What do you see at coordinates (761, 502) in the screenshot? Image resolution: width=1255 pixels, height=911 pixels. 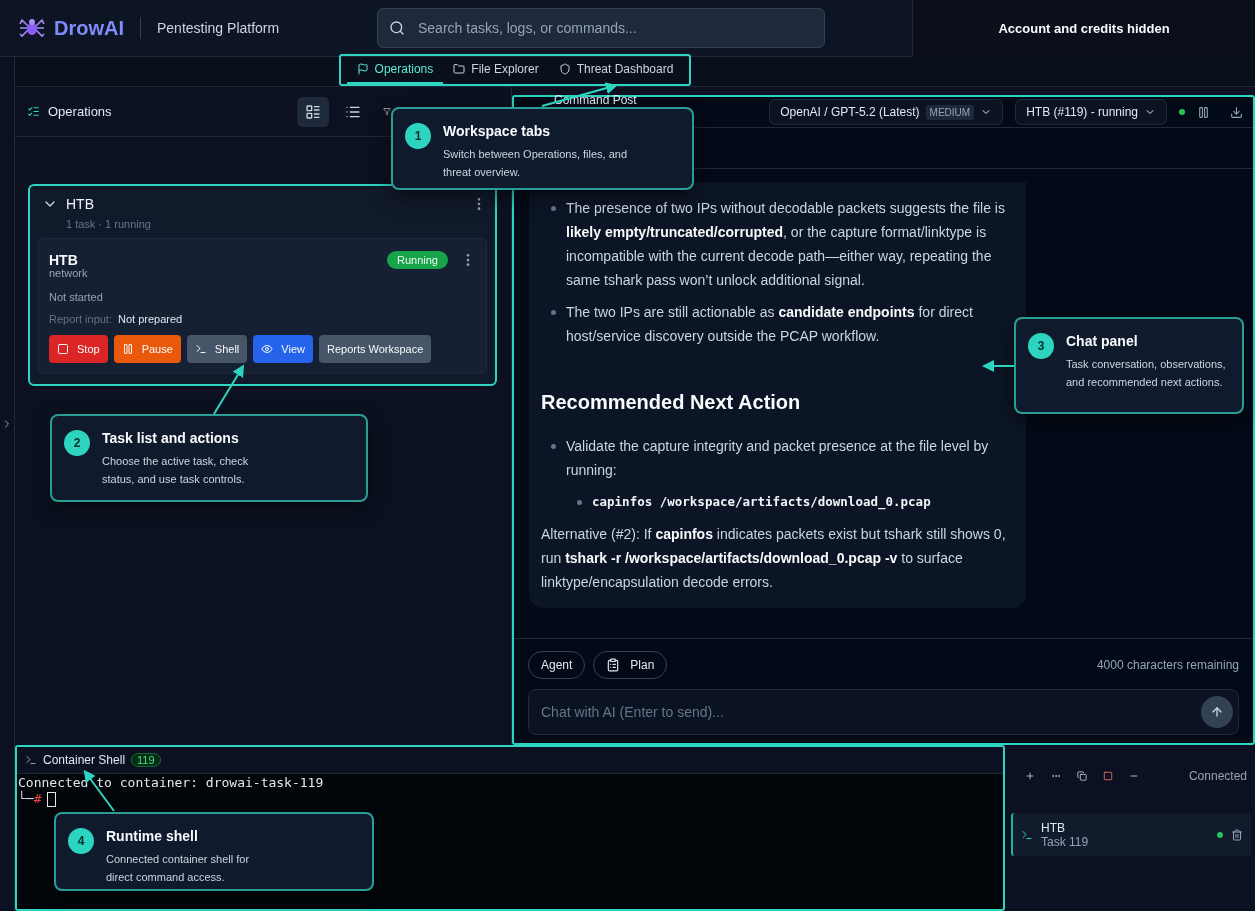 I see `code-text: capinfos /workspace/artifacts/download_0.pcap` at bounding box center [761, 502].